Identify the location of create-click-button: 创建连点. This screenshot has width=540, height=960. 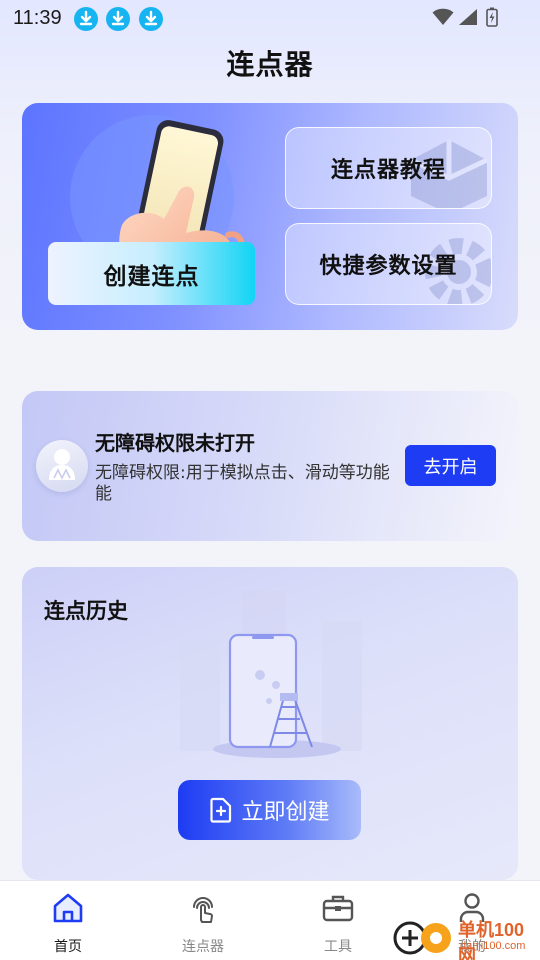
(151, 273).